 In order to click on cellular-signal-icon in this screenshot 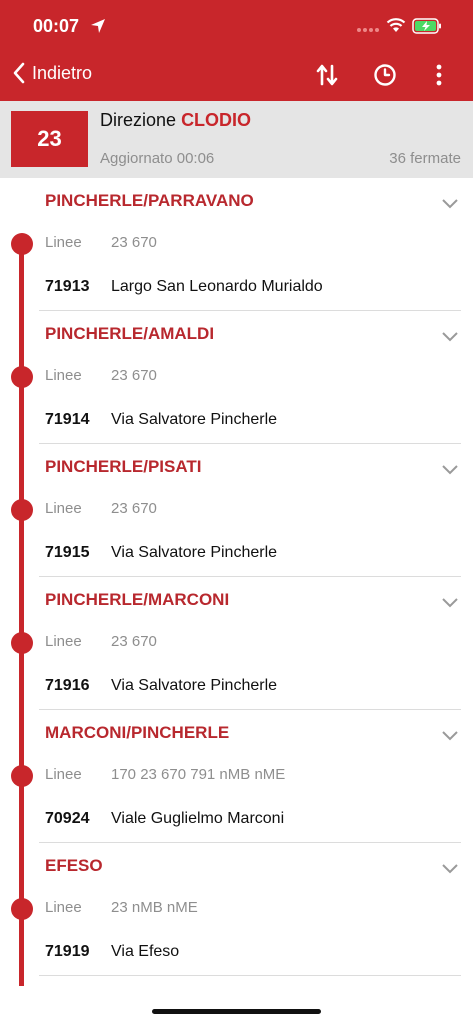, I will do `click(368, 30)`.